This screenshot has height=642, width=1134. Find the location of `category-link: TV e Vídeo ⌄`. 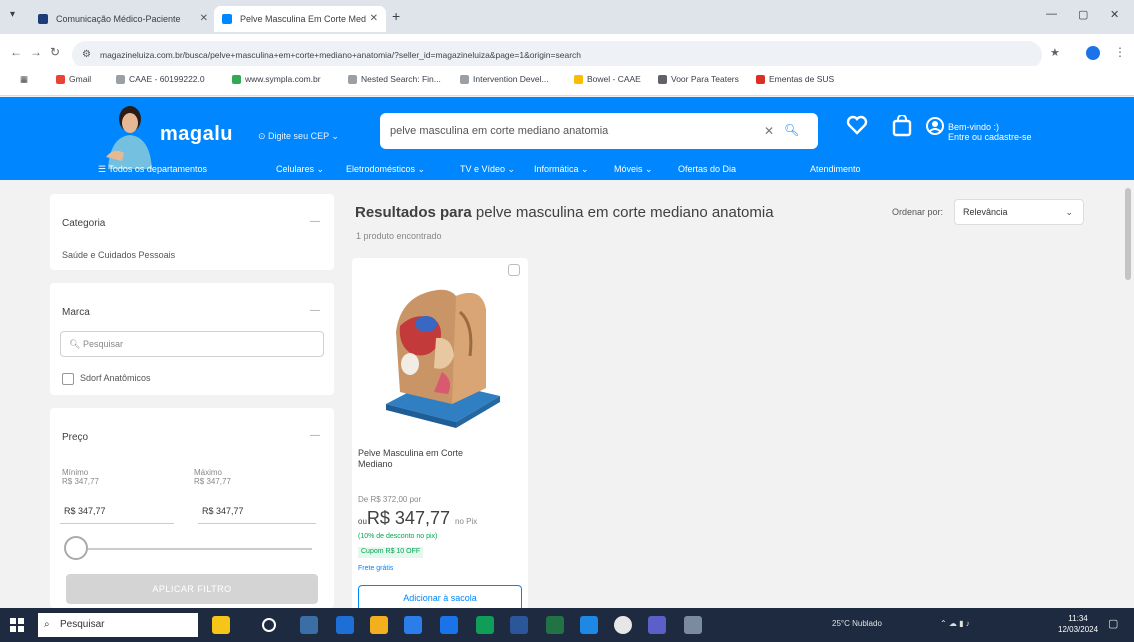

category-link: TV e Vídeo ⌄ is located at coordinates (487, 169).